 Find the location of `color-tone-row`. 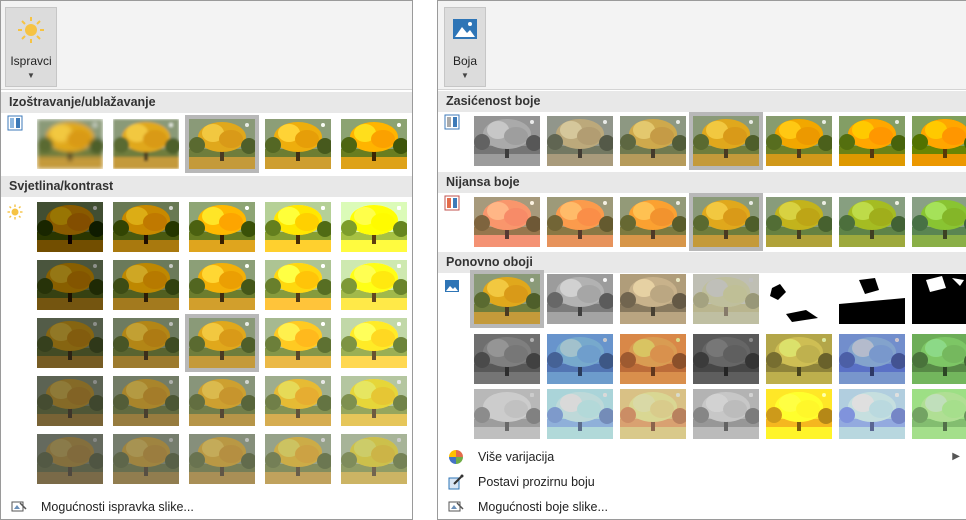

color-tone-row is located at coordinates (702, 223).